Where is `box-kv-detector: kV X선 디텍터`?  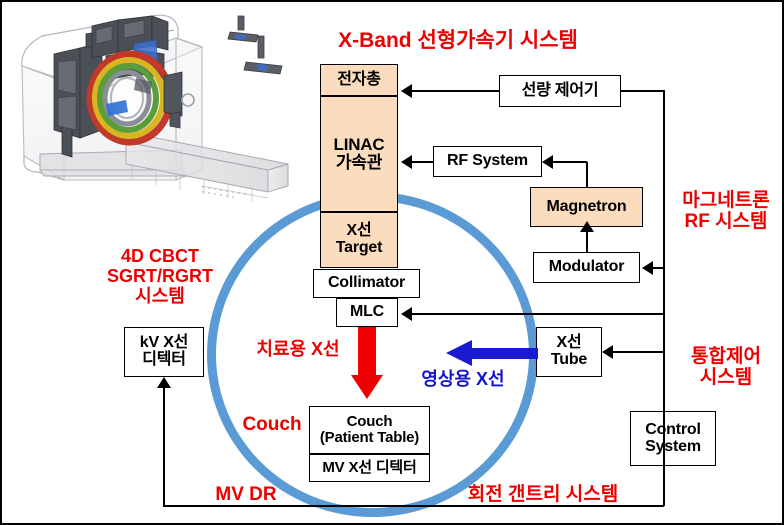
box-kv-detector: kV X선 디텍터 is located at coordinates (164, 352).